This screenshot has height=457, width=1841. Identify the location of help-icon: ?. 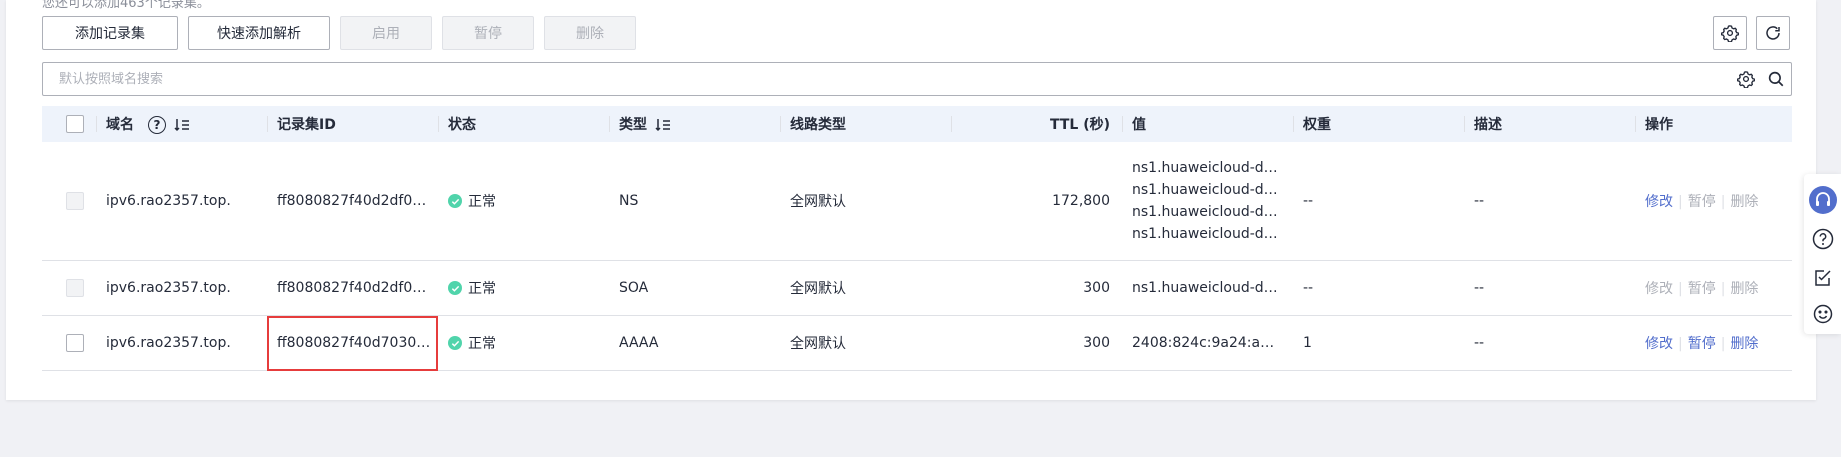
(157, 125).